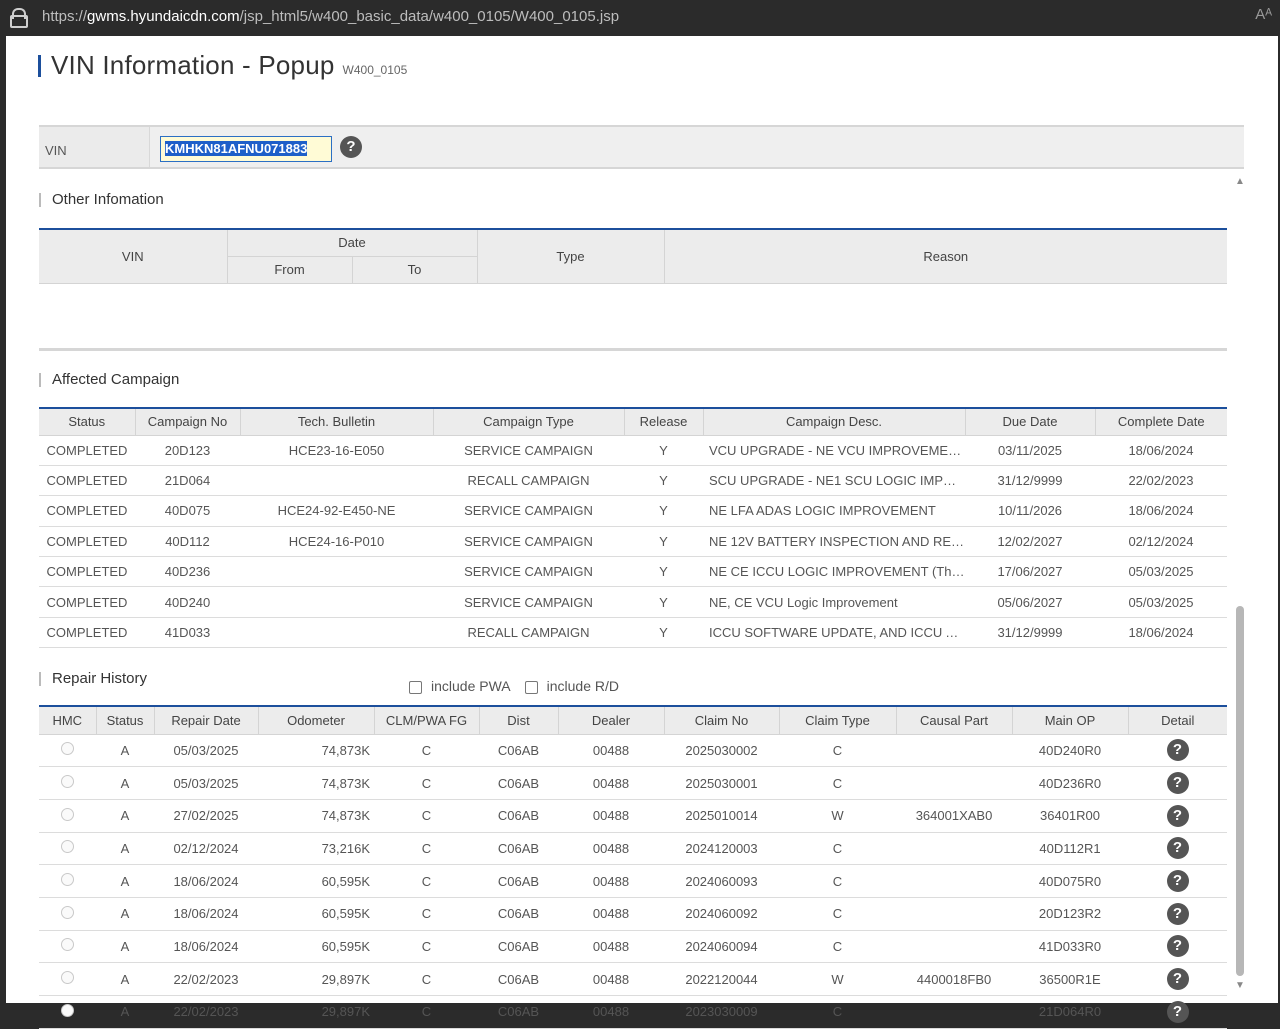  Describe the element at coordinates (193, 65) in the screenshot. I see `page-title: VIN Information - Popup` at that location.